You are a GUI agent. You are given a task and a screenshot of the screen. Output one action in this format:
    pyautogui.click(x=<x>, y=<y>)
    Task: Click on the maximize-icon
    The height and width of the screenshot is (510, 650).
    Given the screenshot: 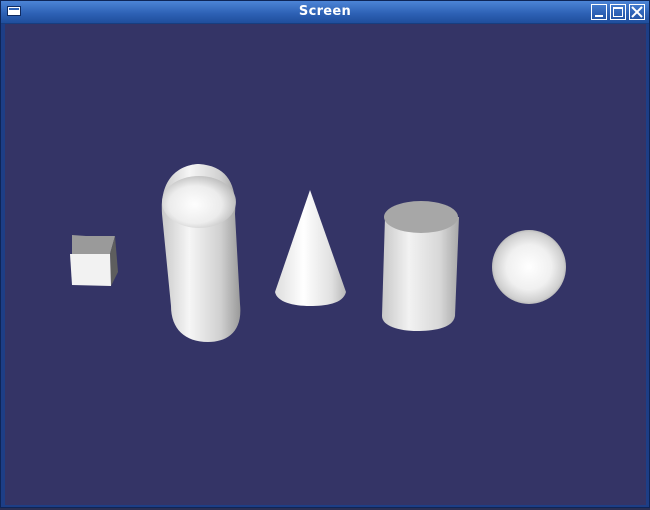 What is the action you would take?
    pyautogui.click(x=618, y=12)
    